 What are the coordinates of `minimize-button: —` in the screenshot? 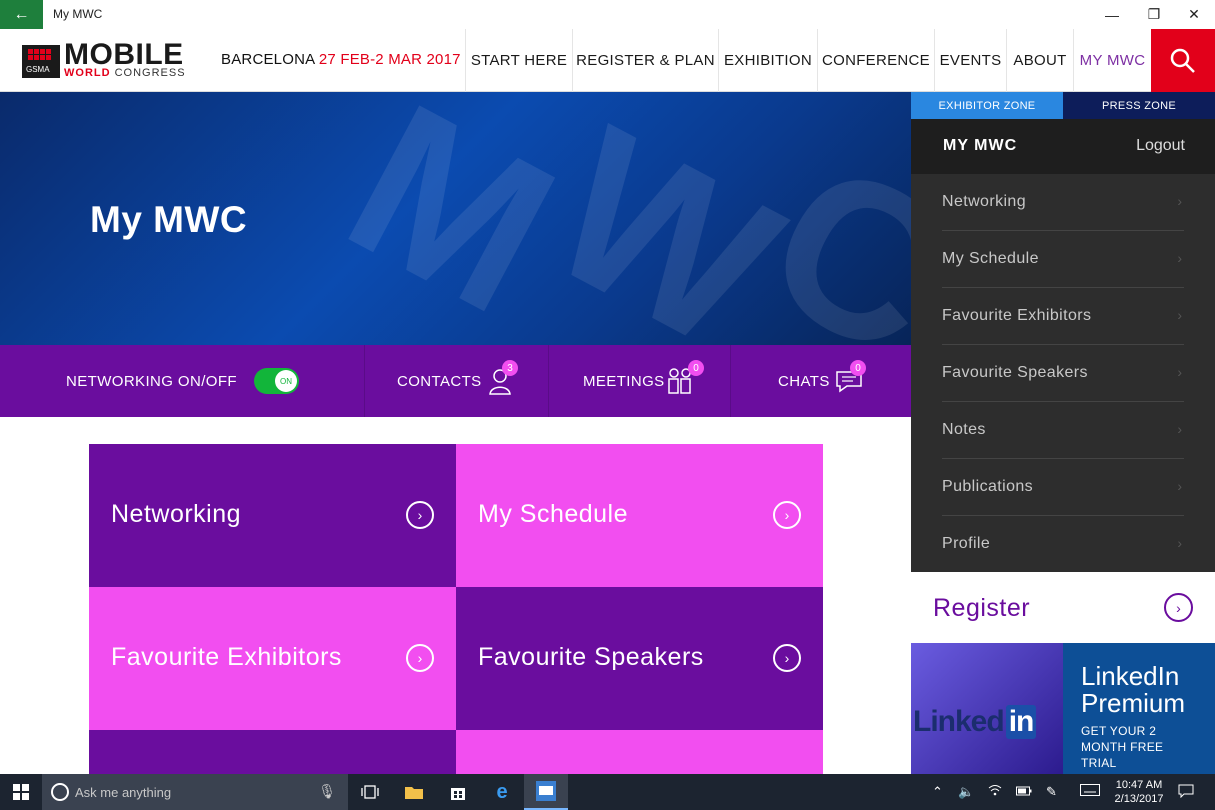 It's located at (1112, 14).